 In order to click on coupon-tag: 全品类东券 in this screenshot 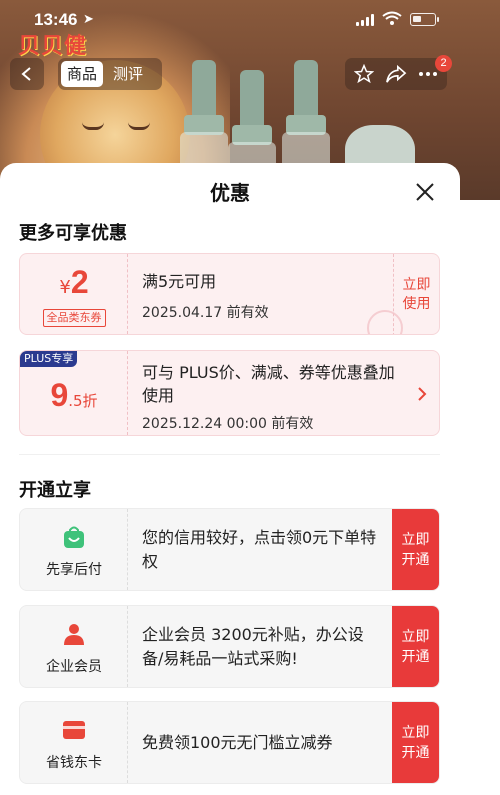, I will do `click(74, 318)`.